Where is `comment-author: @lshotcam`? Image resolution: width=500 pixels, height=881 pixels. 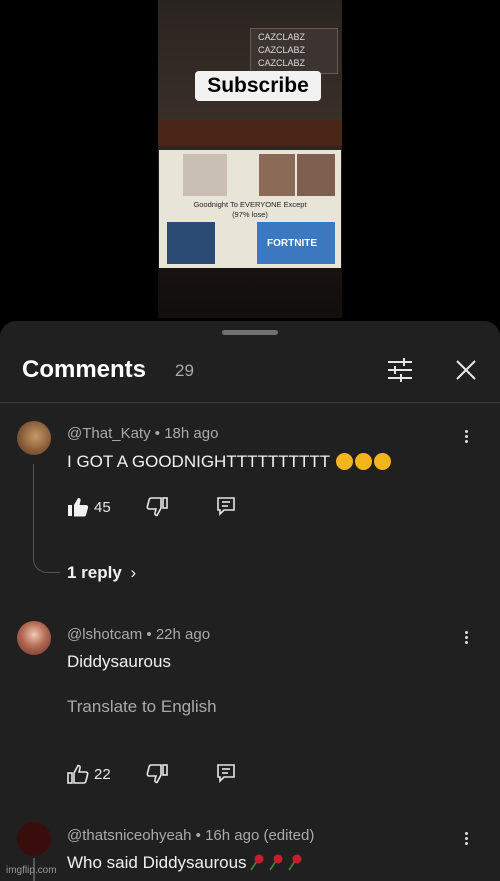 comment-author: @lshotcam is located at coordinates (104, 634).